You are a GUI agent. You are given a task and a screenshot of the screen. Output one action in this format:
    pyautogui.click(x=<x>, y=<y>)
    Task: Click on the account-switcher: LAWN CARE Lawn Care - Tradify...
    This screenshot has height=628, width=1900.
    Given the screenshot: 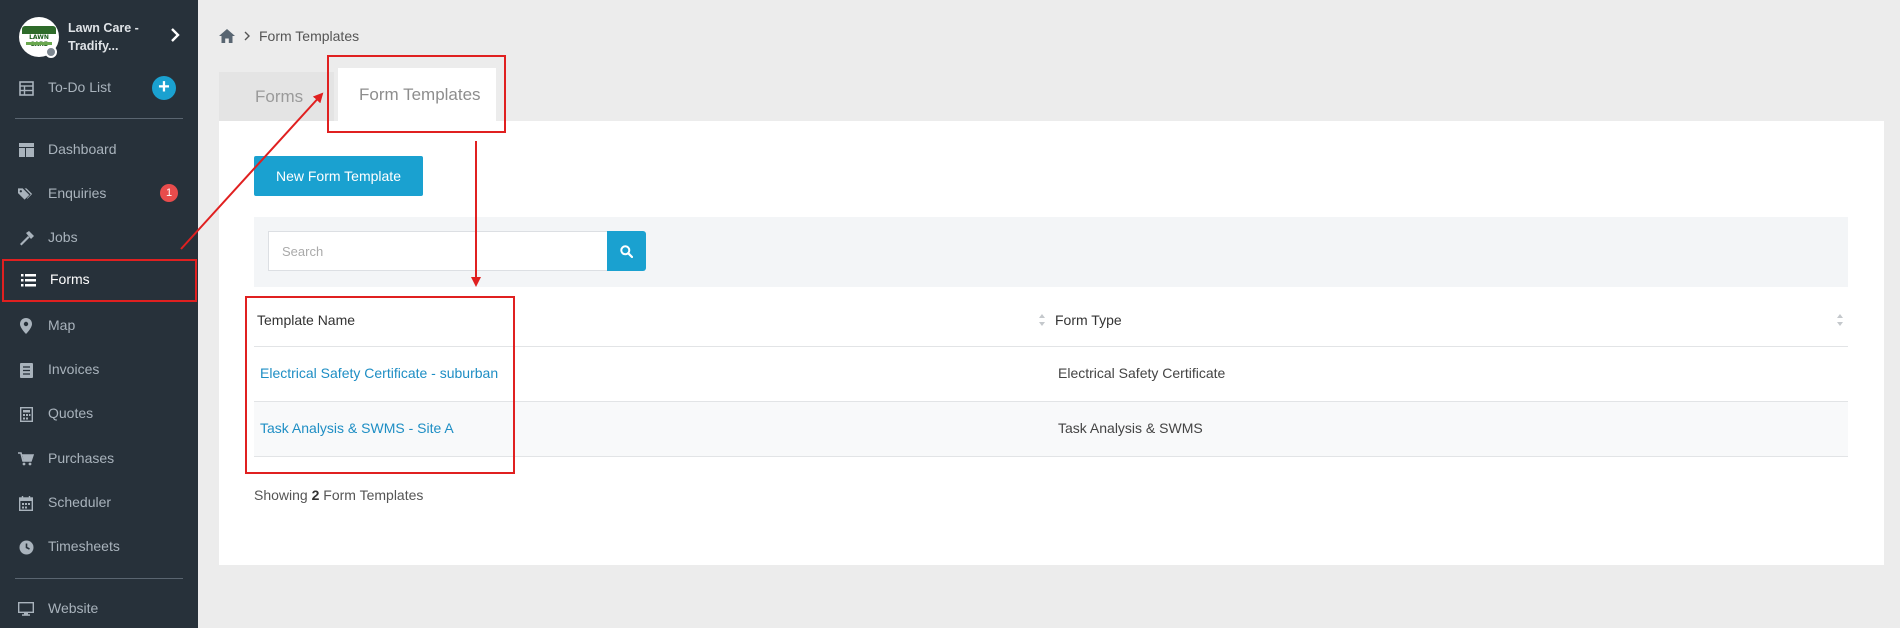 What is the action you would take?
    pyautogui.click(x=99, y=37)
    